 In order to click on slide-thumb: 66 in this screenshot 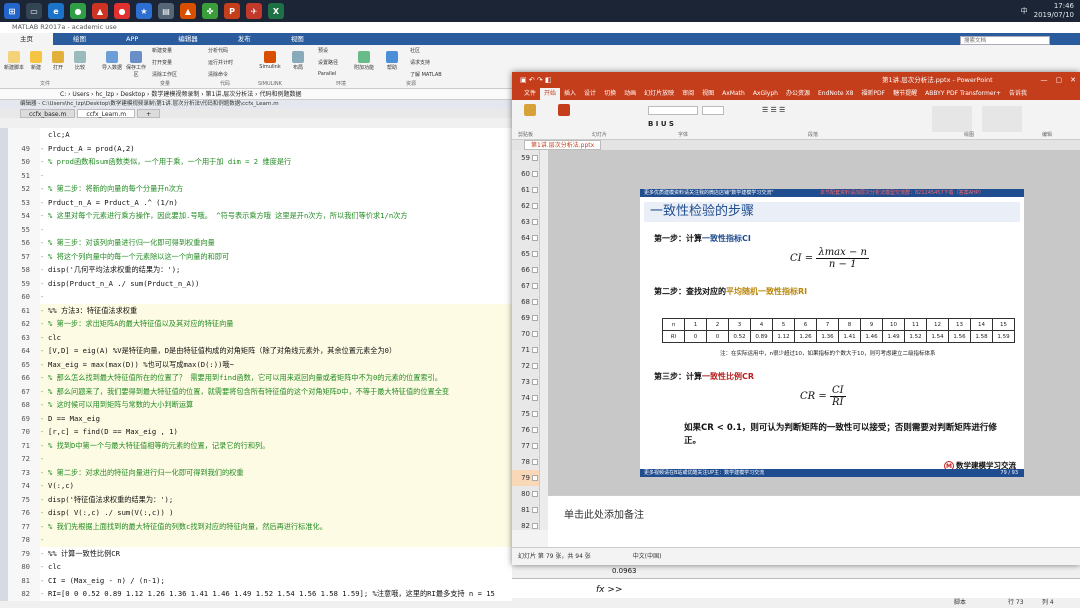, I will do `click(525, 270)`.